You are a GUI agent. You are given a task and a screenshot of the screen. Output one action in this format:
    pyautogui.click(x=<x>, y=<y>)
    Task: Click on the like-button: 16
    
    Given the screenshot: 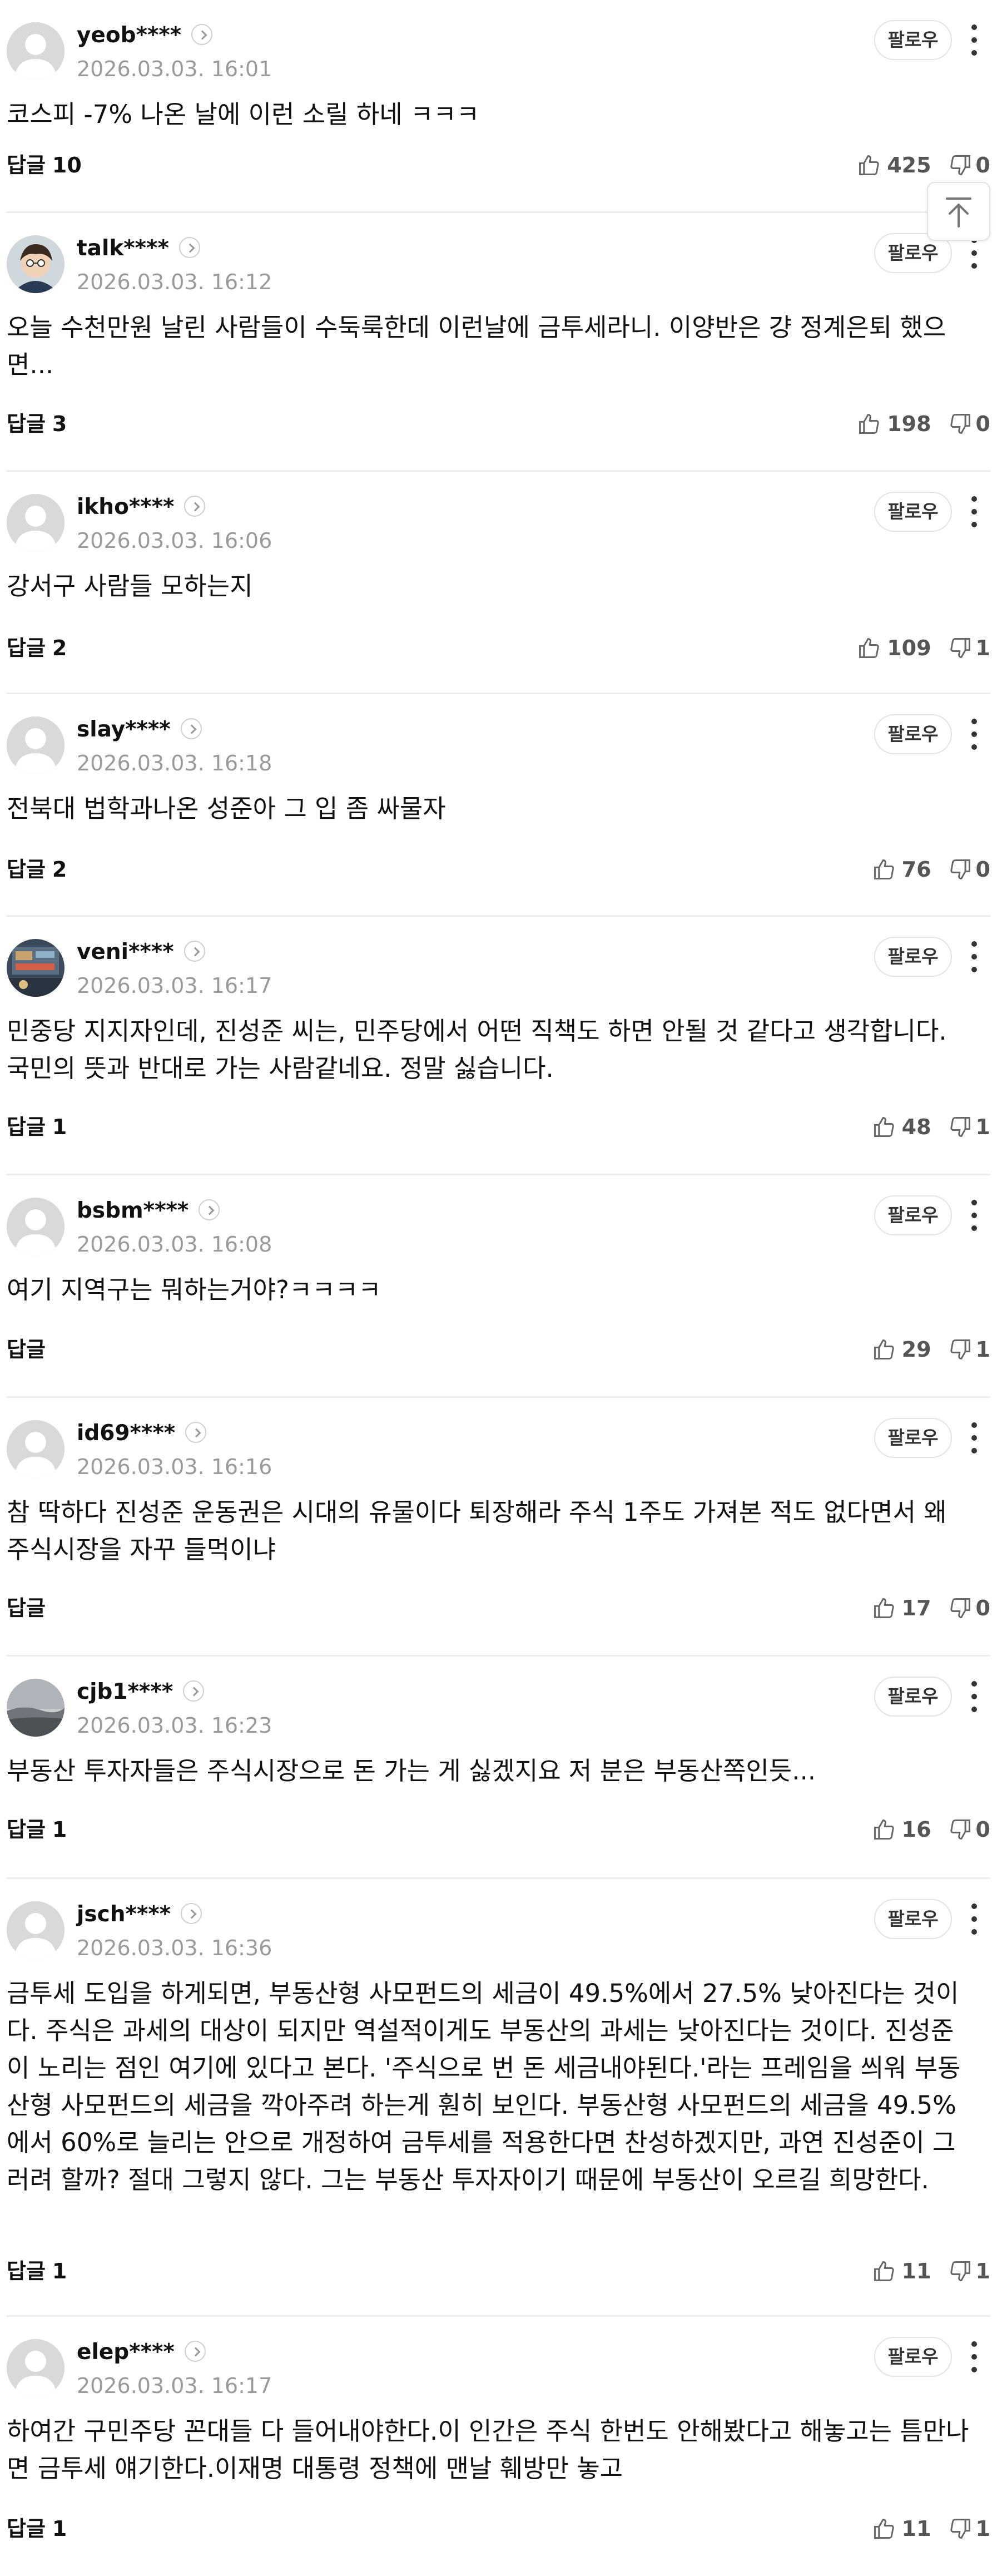 What is the action you would take?
    pyautogui.click(x=910, y=1829)
    